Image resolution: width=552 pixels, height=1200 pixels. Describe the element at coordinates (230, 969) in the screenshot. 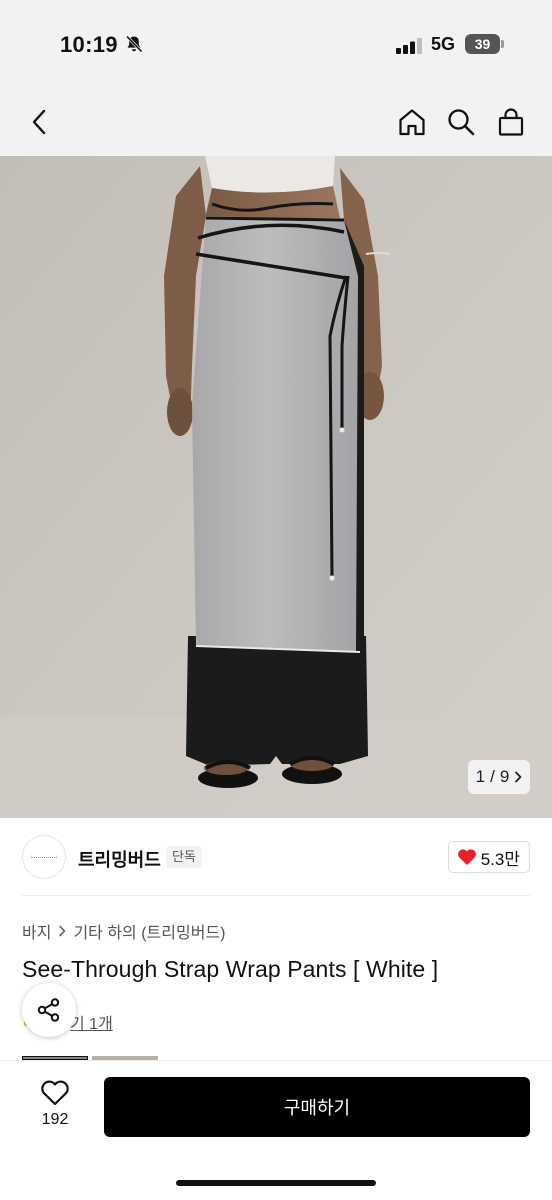

I see `product-title: See-Through Strap Wrap Pants [ White ]` at that location.